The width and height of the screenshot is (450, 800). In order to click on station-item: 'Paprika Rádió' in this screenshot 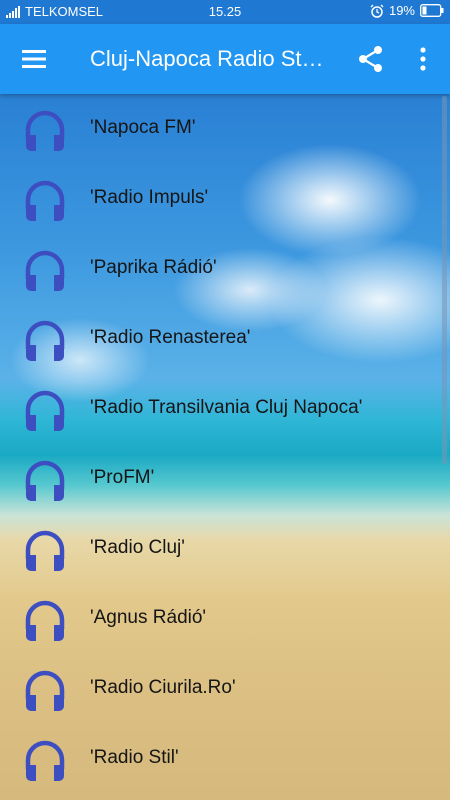, I will do `click(220, 269)`.